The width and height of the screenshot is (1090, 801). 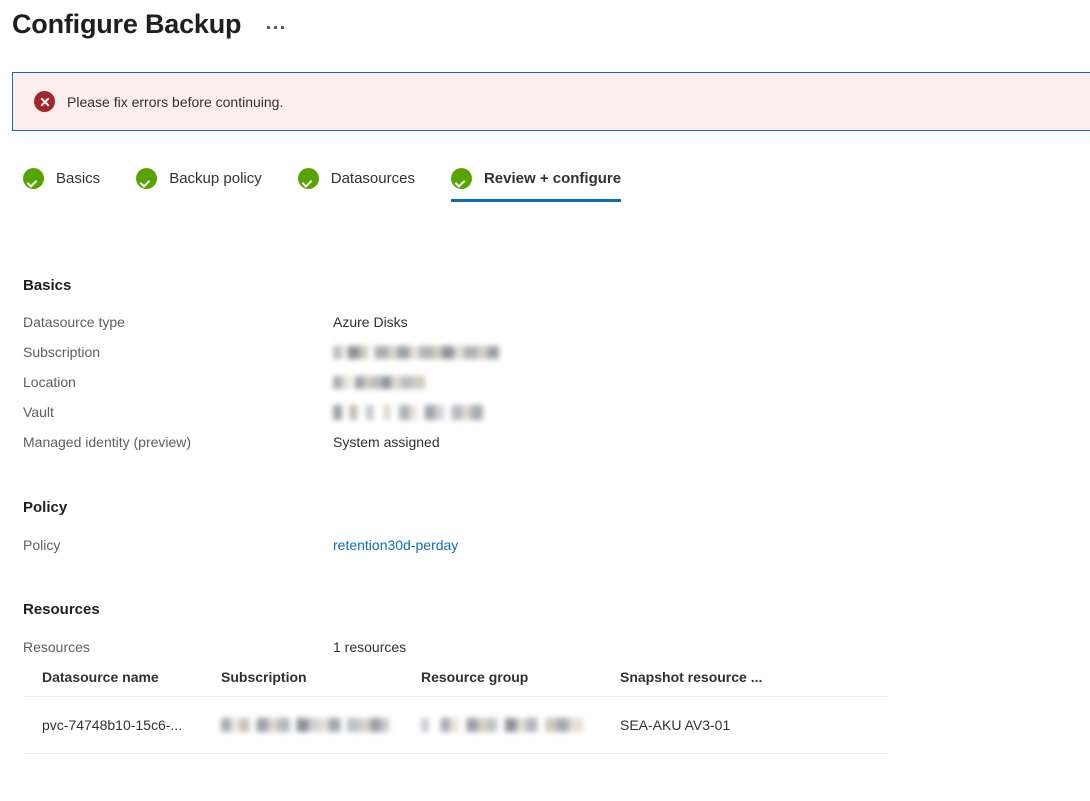 I want to click on section-heading-policy: Policy, so click(x=45, y=507).